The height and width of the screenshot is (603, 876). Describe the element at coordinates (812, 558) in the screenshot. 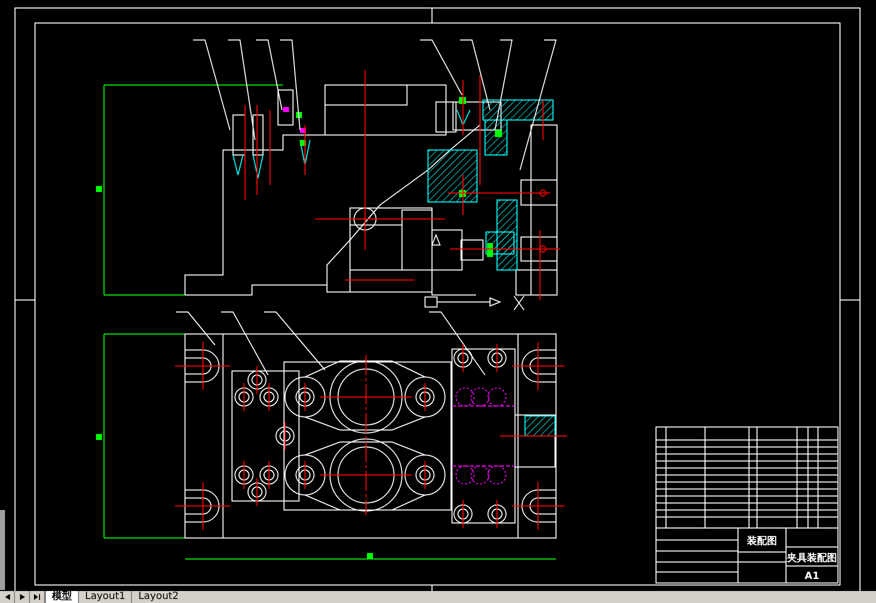

I see `drawing-title: 夹具装配图` at that location.